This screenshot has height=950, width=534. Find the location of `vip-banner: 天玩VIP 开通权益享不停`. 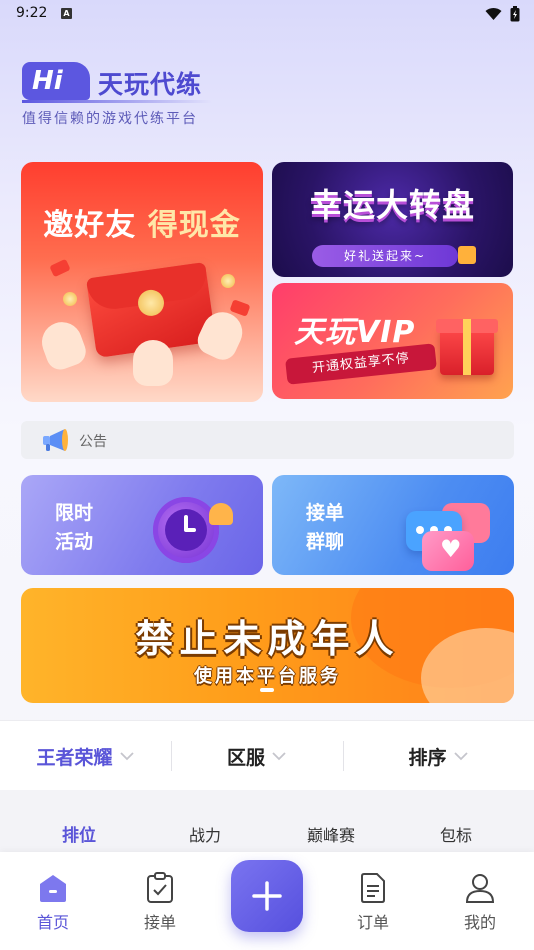

vip-banner: 天玩VIP 开通权益享不停 is located at coordinates (392, 341).